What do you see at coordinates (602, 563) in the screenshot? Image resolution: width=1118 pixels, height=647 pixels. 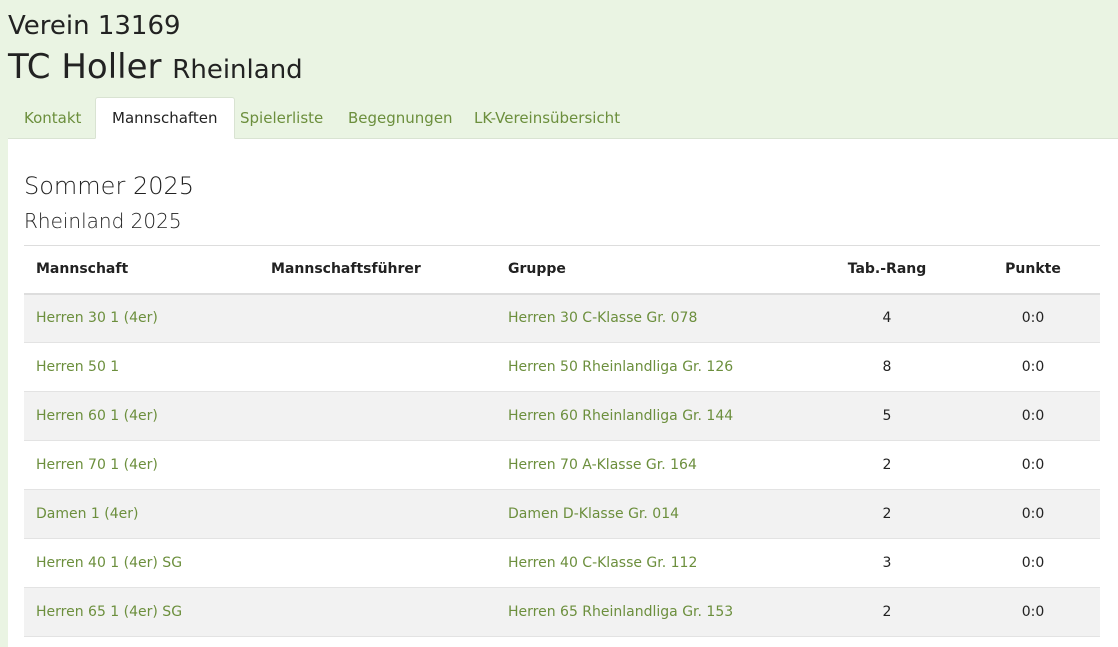 I see `group-link: Herren 40 C-Klasse Gr. 112` at bounding box center [602, 563].